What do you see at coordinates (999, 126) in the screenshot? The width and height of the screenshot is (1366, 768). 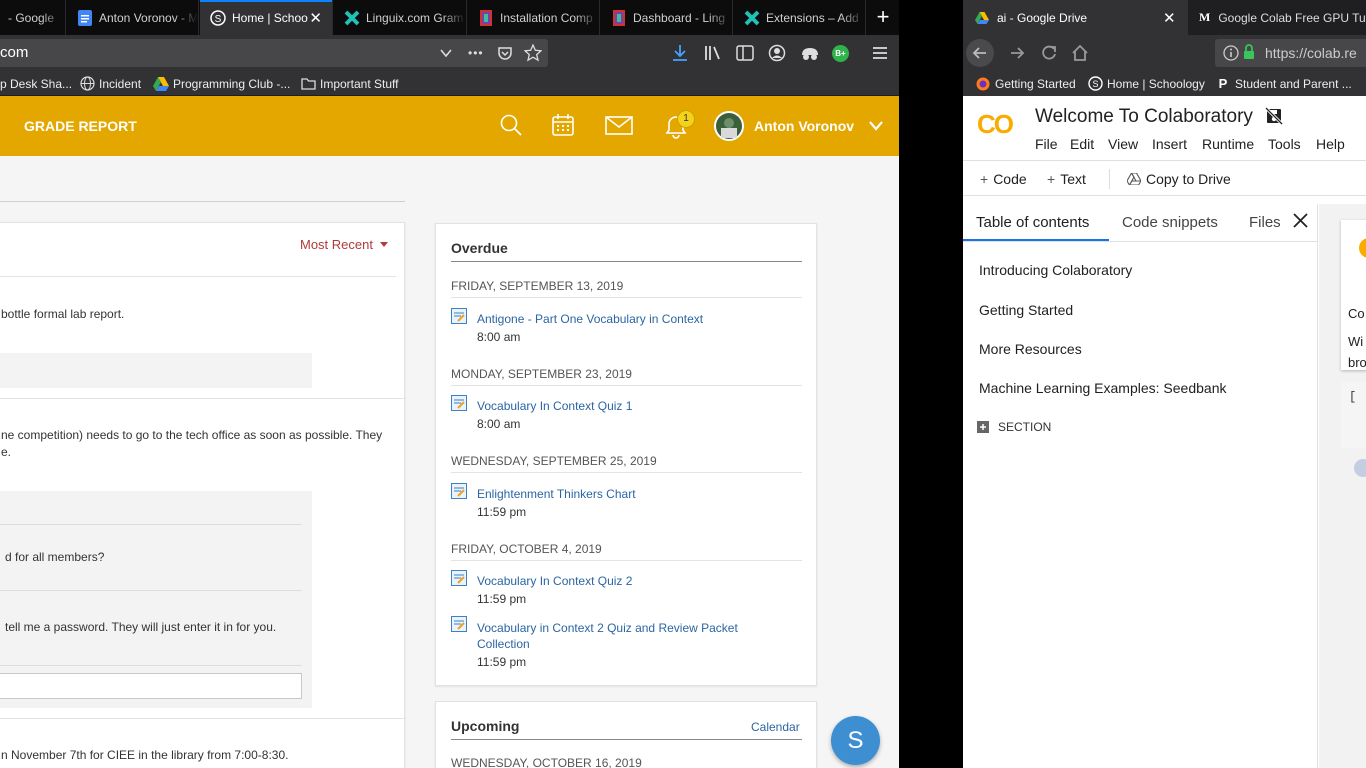 I see `colab-logo: CO` at bounding box center [999, 126].